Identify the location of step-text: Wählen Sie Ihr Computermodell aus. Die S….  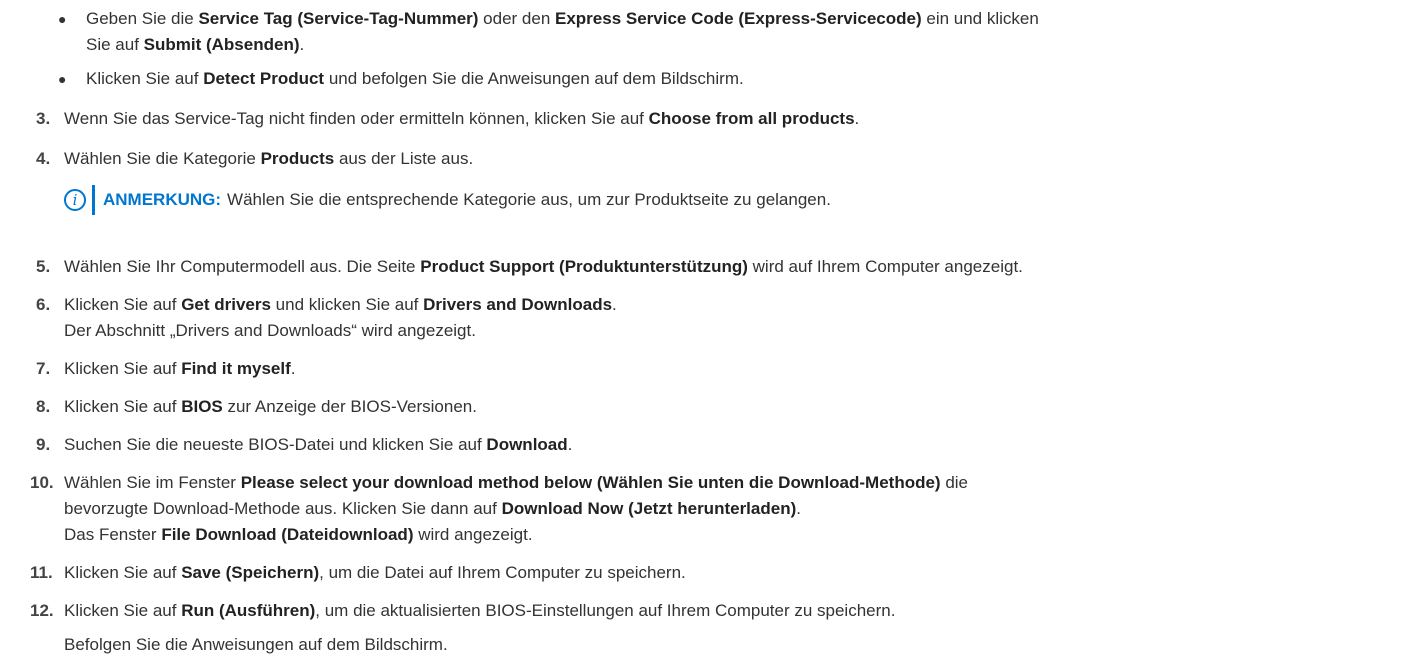
(543, 266).